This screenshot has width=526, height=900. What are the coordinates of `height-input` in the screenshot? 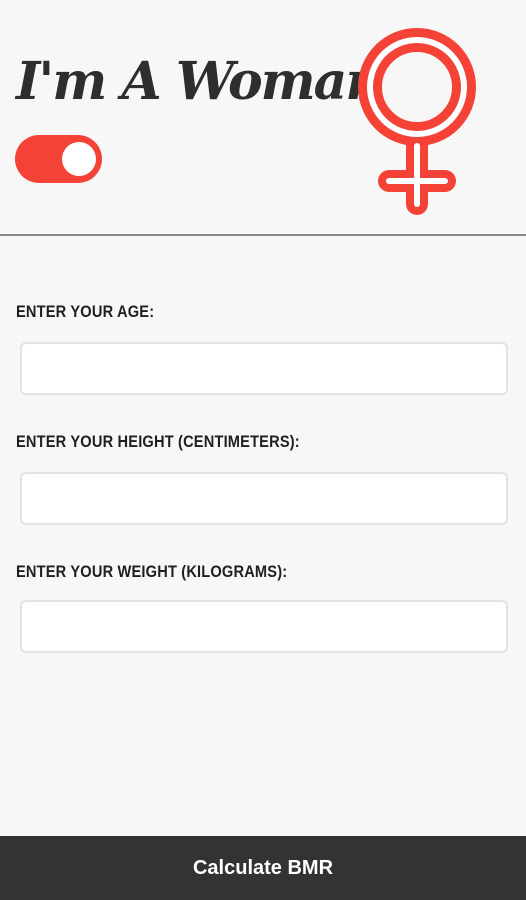 It's located at (264, 498).